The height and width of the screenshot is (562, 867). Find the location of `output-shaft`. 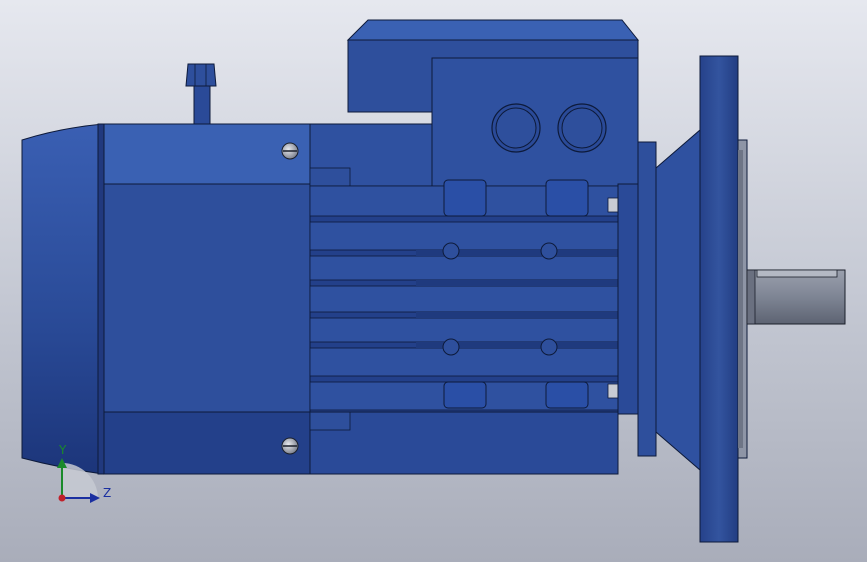

output-shaft is located at coordinates (796, 297).